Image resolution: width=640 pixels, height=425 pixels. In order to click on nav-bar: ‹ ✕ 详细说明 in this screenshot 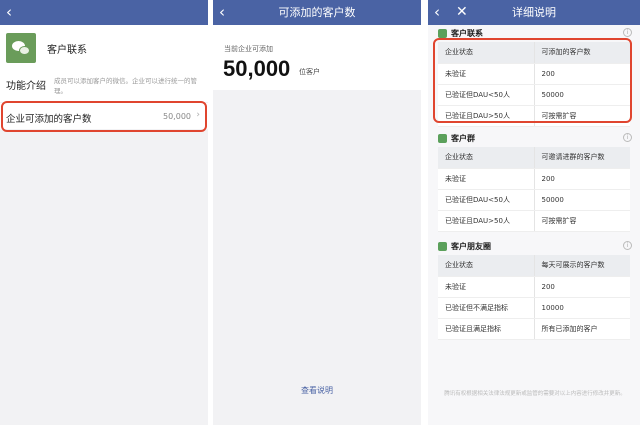, I will do `click(534, 12)`.